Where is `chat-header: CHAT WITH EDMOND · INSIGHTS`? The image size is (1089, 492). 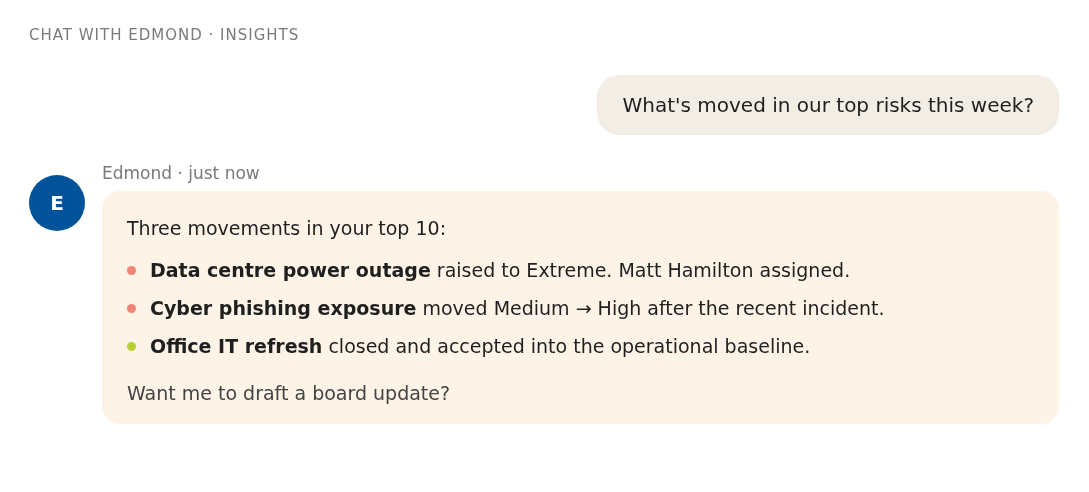 chat-header: CHAT WITH EDMOND · INSIGHTS is located at coordinates (165, 35).